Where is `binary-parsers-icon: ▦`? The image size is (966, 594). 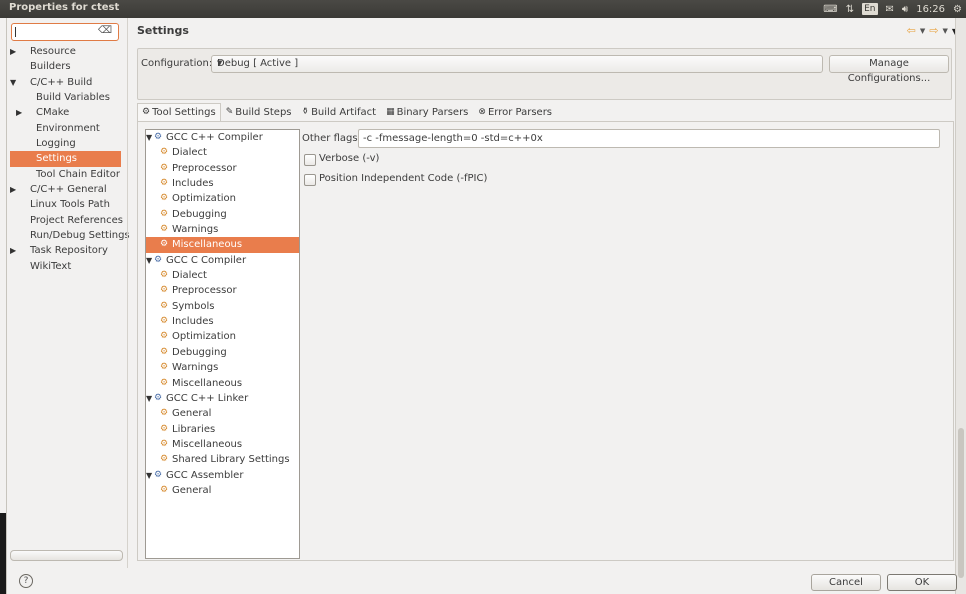 binary-parsers-icon: ▦ is located at coordinates (390, 112).